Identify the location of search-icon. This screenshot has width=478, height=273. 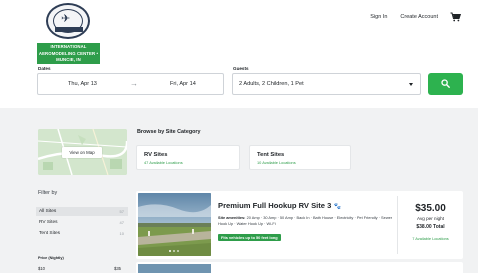
(445, 83).